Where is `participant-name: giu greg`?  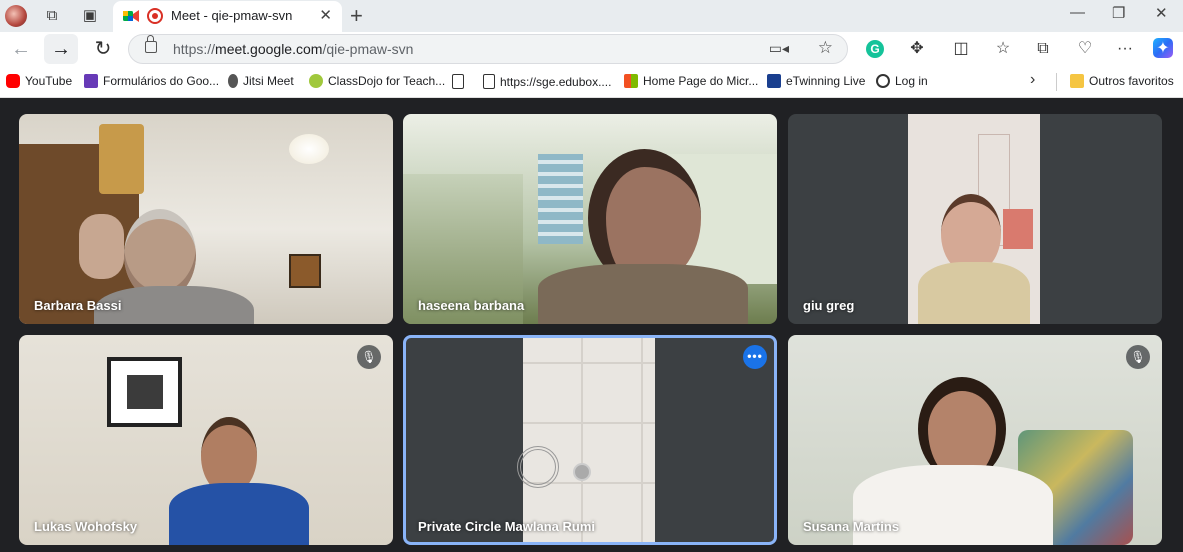
participant-name: giu greg is located at coordinates (829, 305).